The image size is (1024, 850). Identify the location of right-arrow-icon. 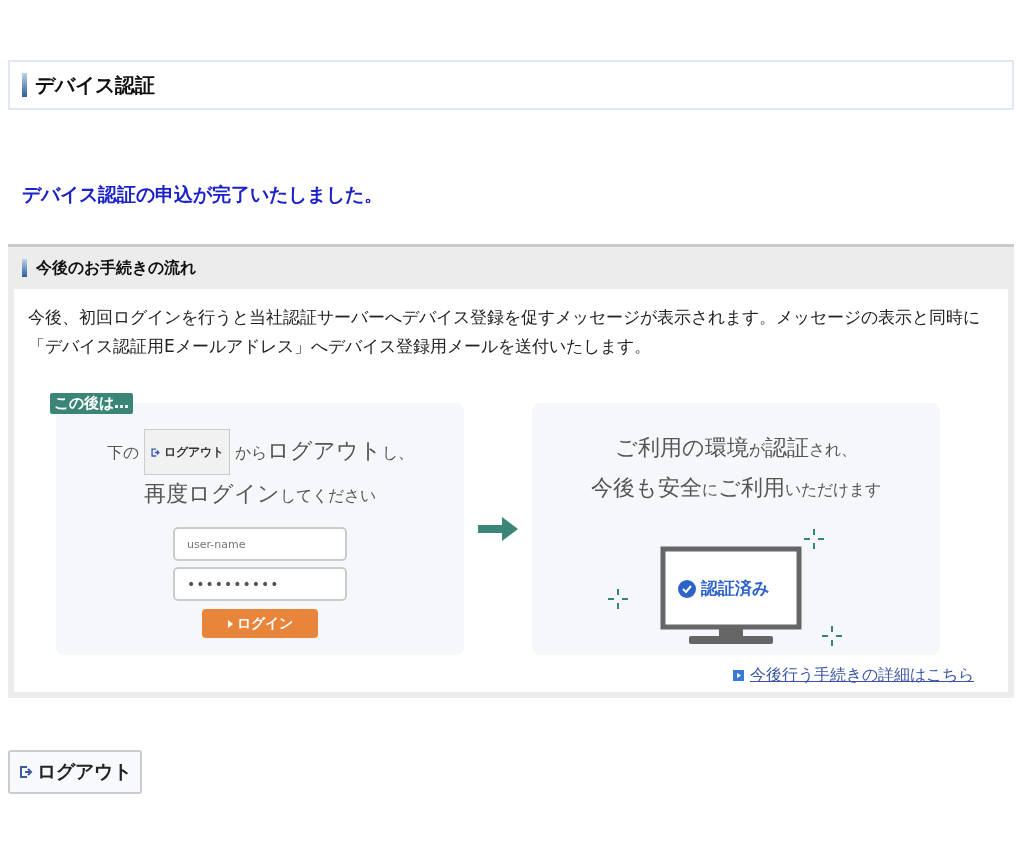
(498, 529).